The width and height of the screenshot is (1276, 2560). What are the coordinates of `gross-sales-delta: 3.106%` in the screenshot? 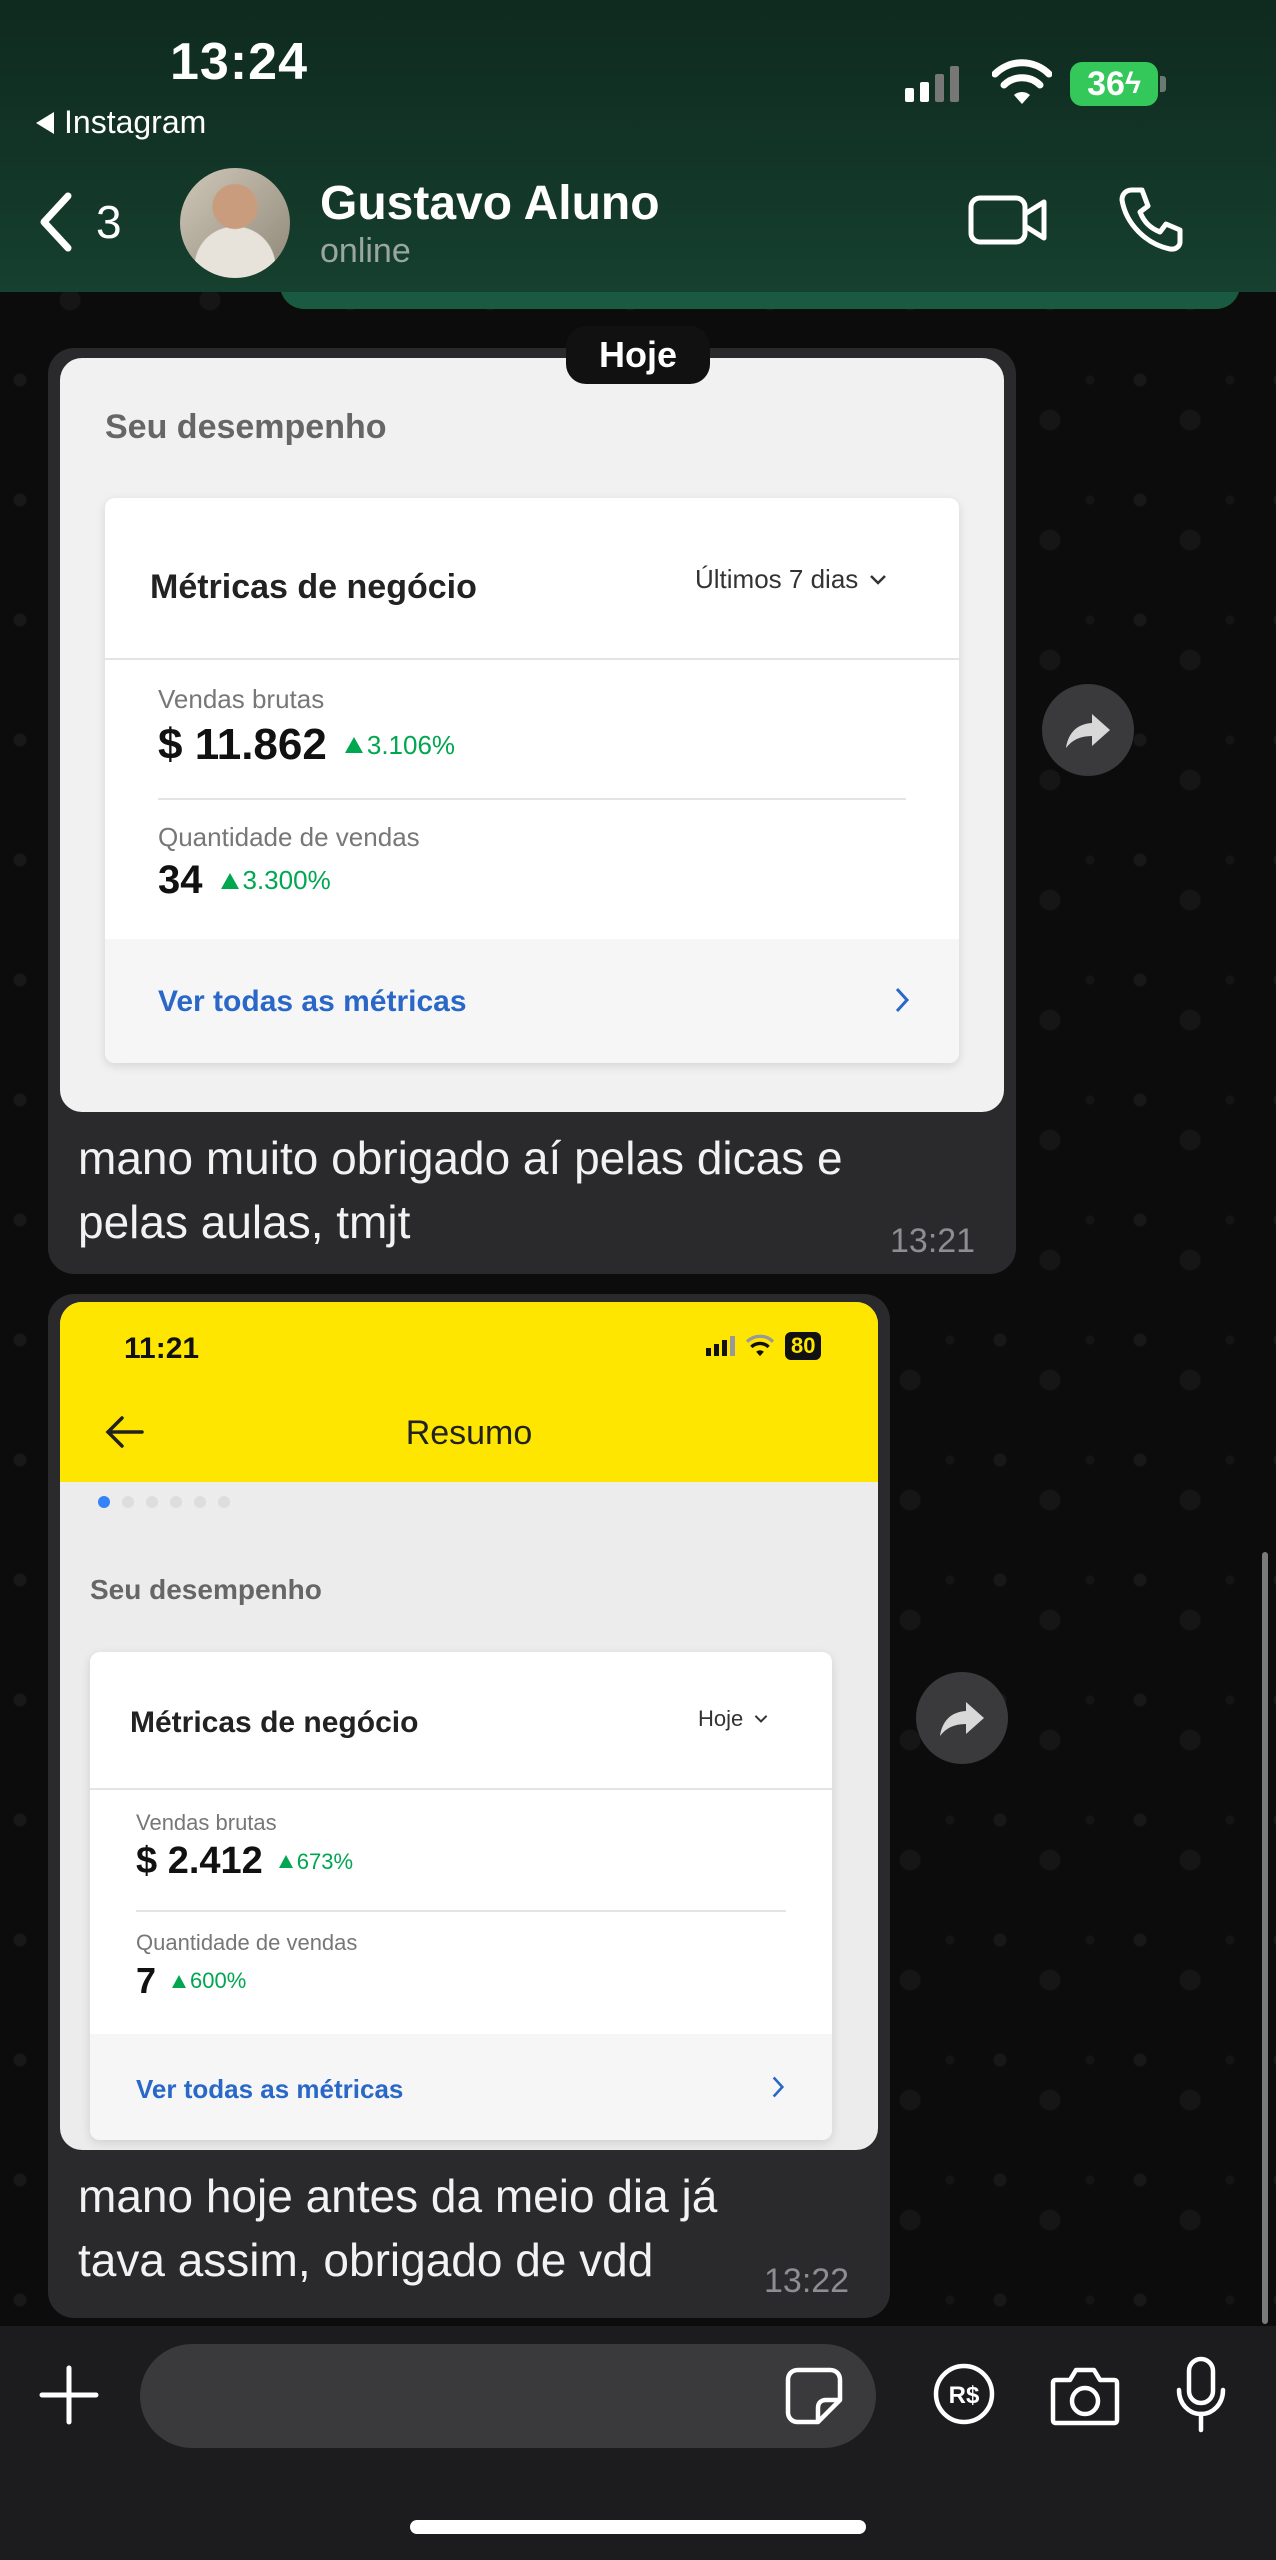 It's located at (400, 745).